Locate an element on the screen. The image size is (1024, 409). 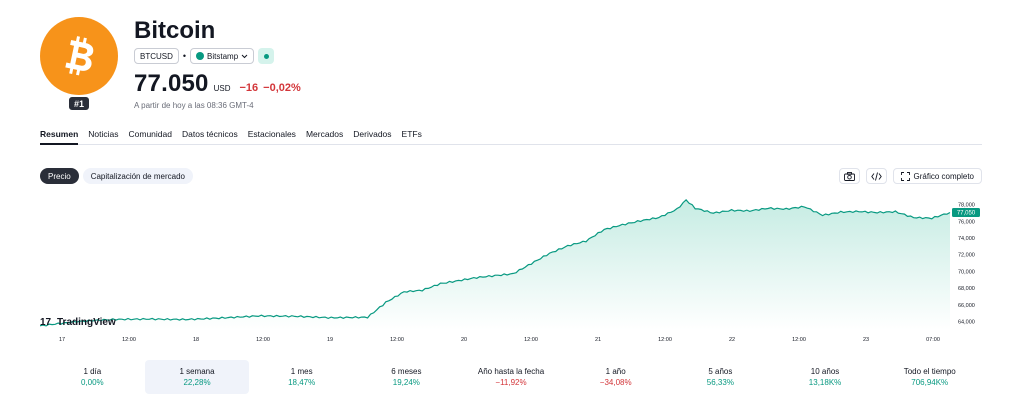
symbol-meta: BTCUSD • Bitstamp is located at coordinates (204, 56).